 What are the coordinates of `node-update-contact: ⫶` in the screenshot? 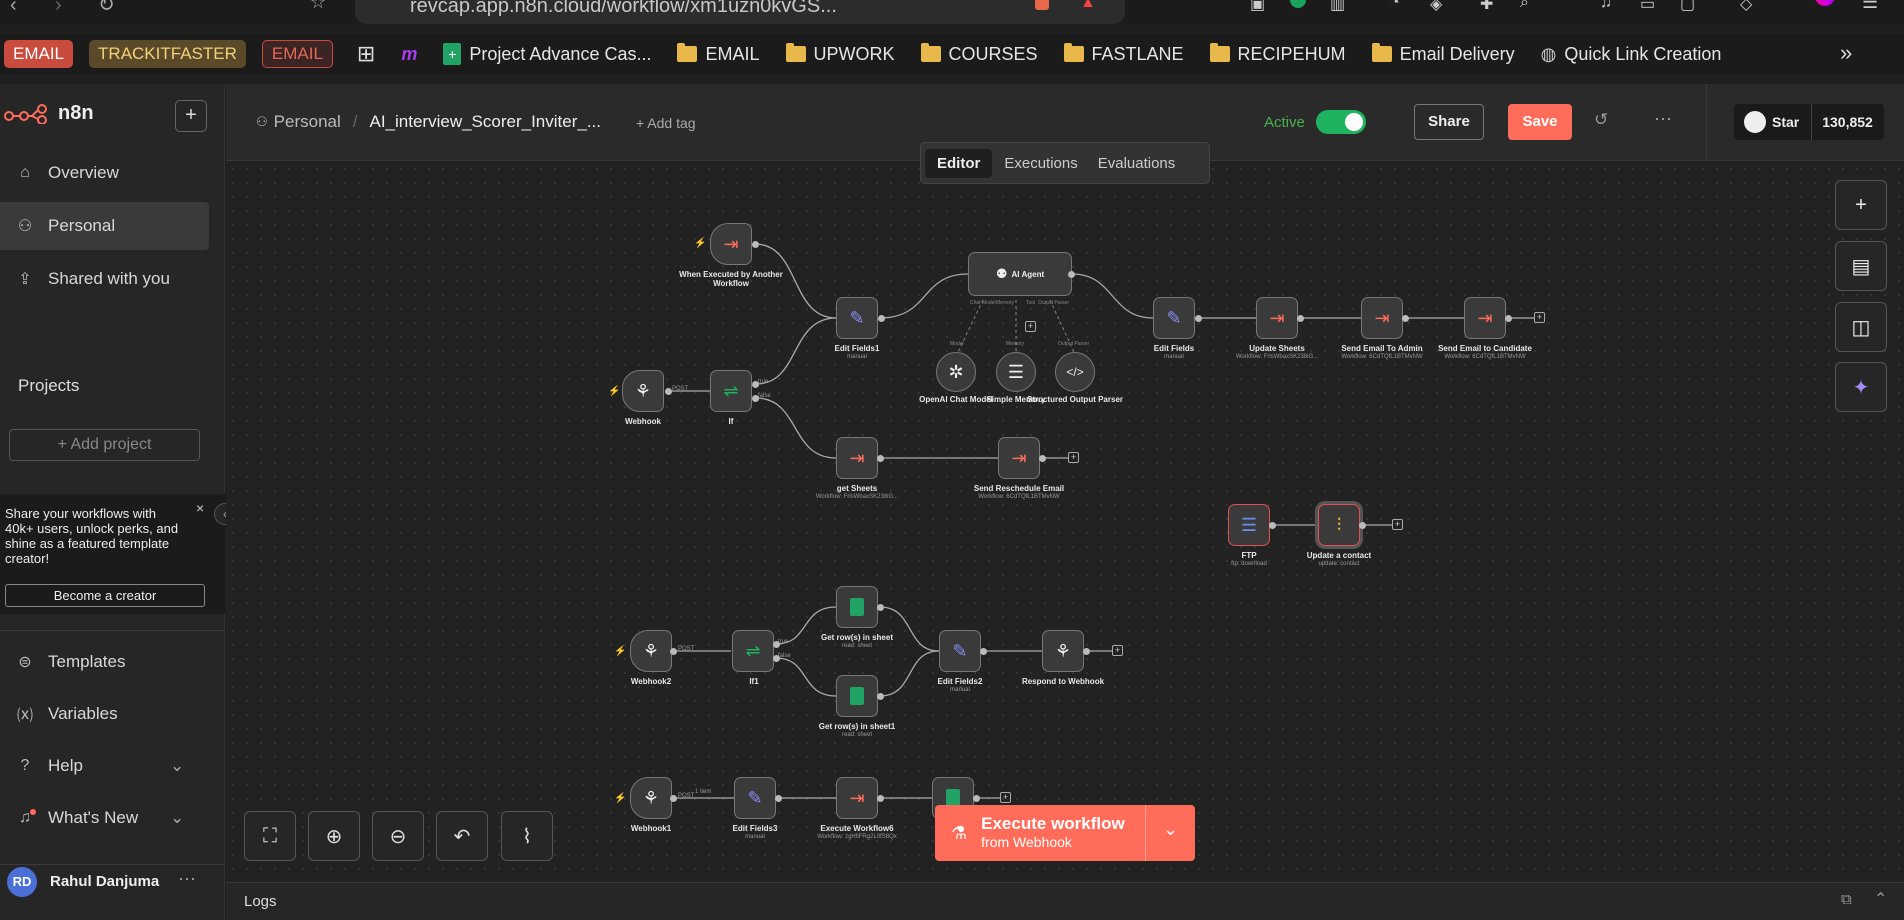 It's located at (1339, 525).